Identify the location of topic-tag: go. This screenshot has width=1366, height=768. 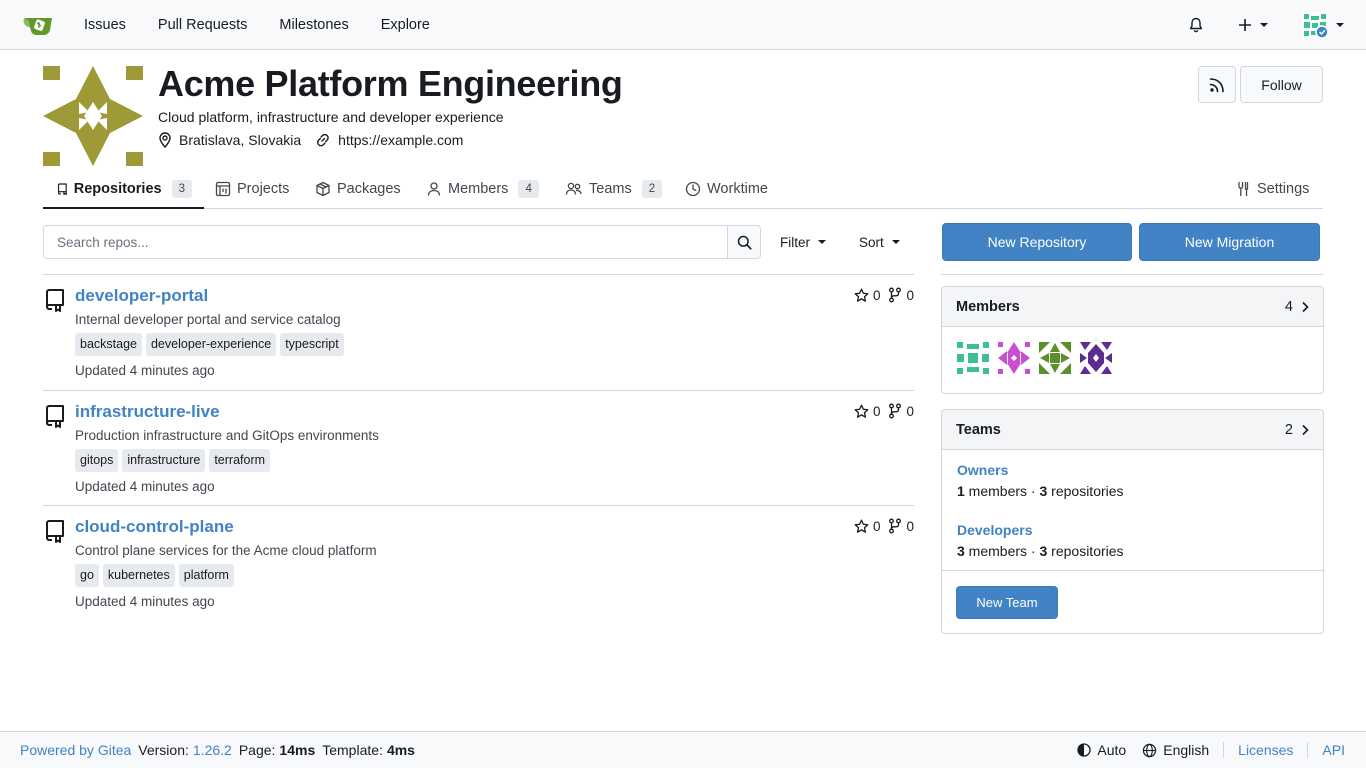
(87, 575).